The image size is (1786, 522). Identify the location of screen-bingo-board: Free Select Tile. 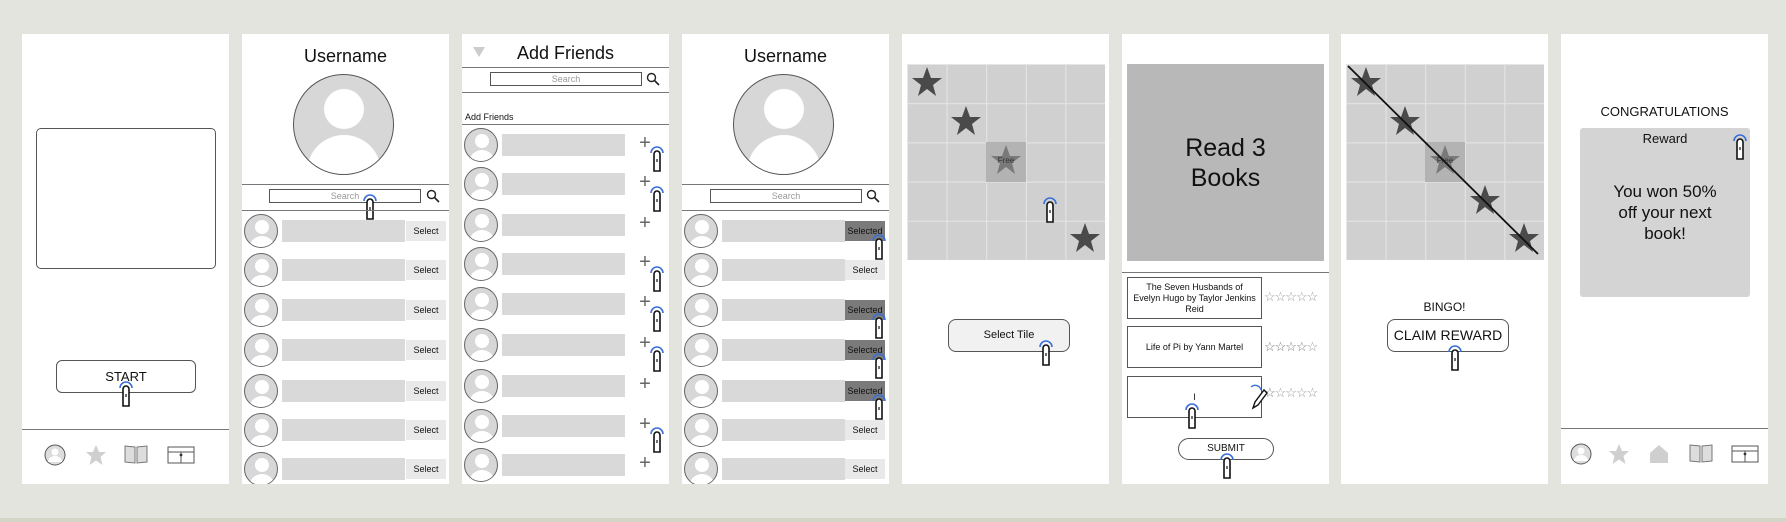
(1005, 259).